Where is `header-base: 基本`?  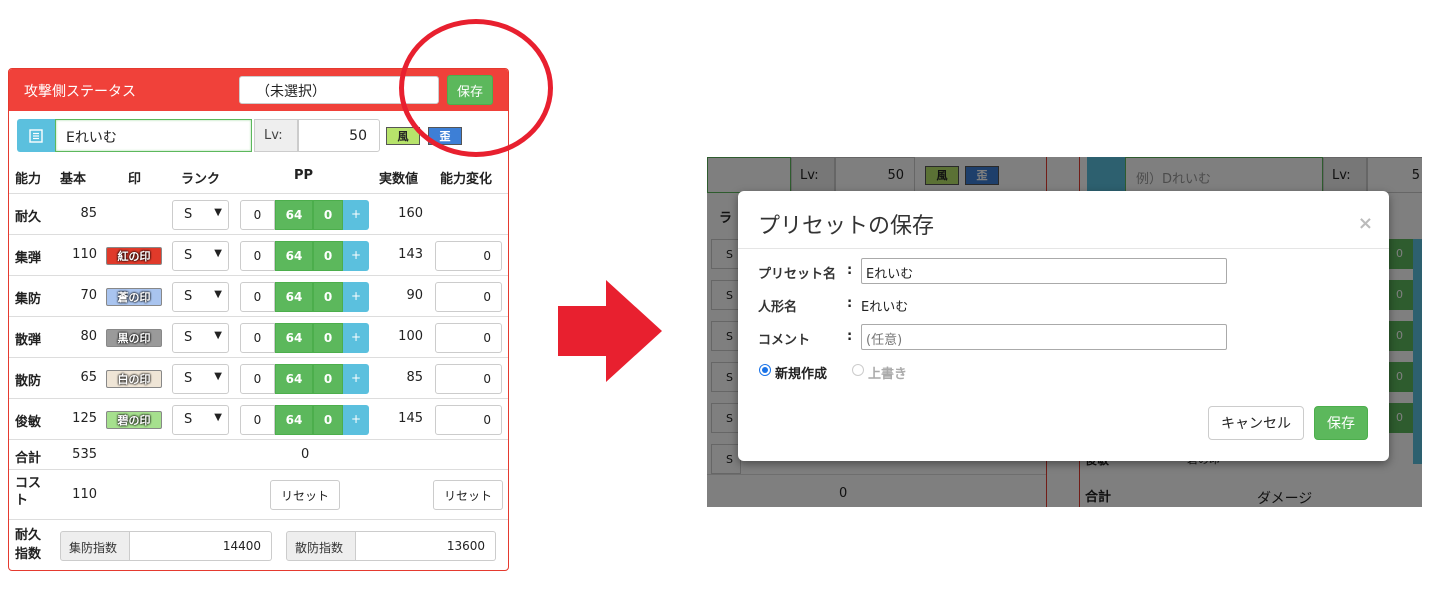
header-base: 基本 is located at coordinates (73, 179).